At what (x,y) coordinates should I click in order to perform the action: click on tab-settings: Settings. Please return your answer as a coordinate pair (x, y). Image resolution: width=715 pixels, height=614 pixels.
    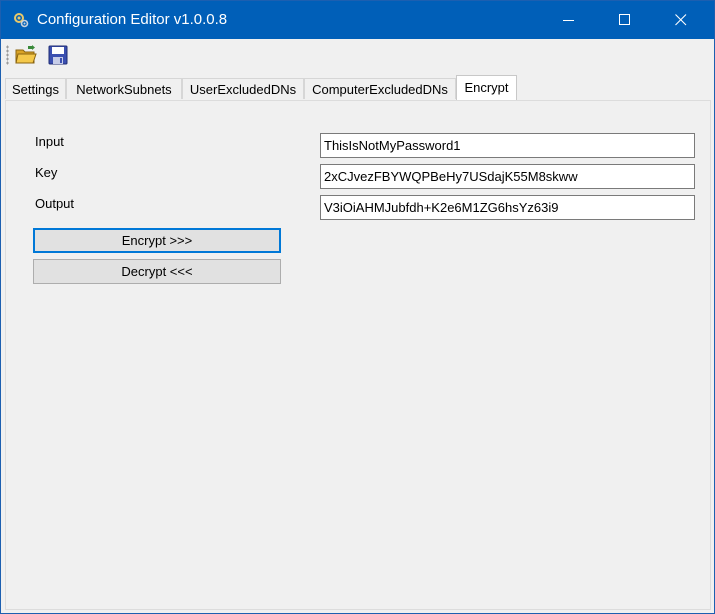
    Looking at the image, I should click on (35, 88).